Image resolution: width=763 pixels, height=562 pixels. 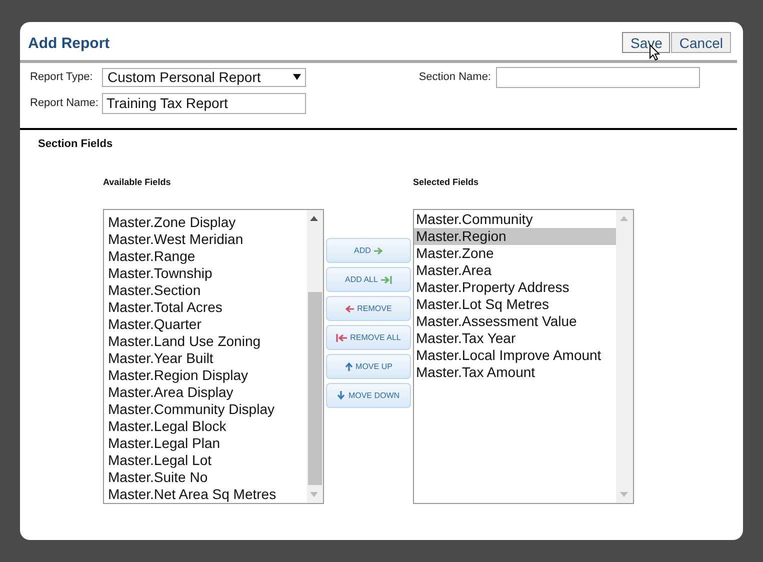 I want to click on report-type-dropdown: Custom Personal Report, so click(x=204, y=77).